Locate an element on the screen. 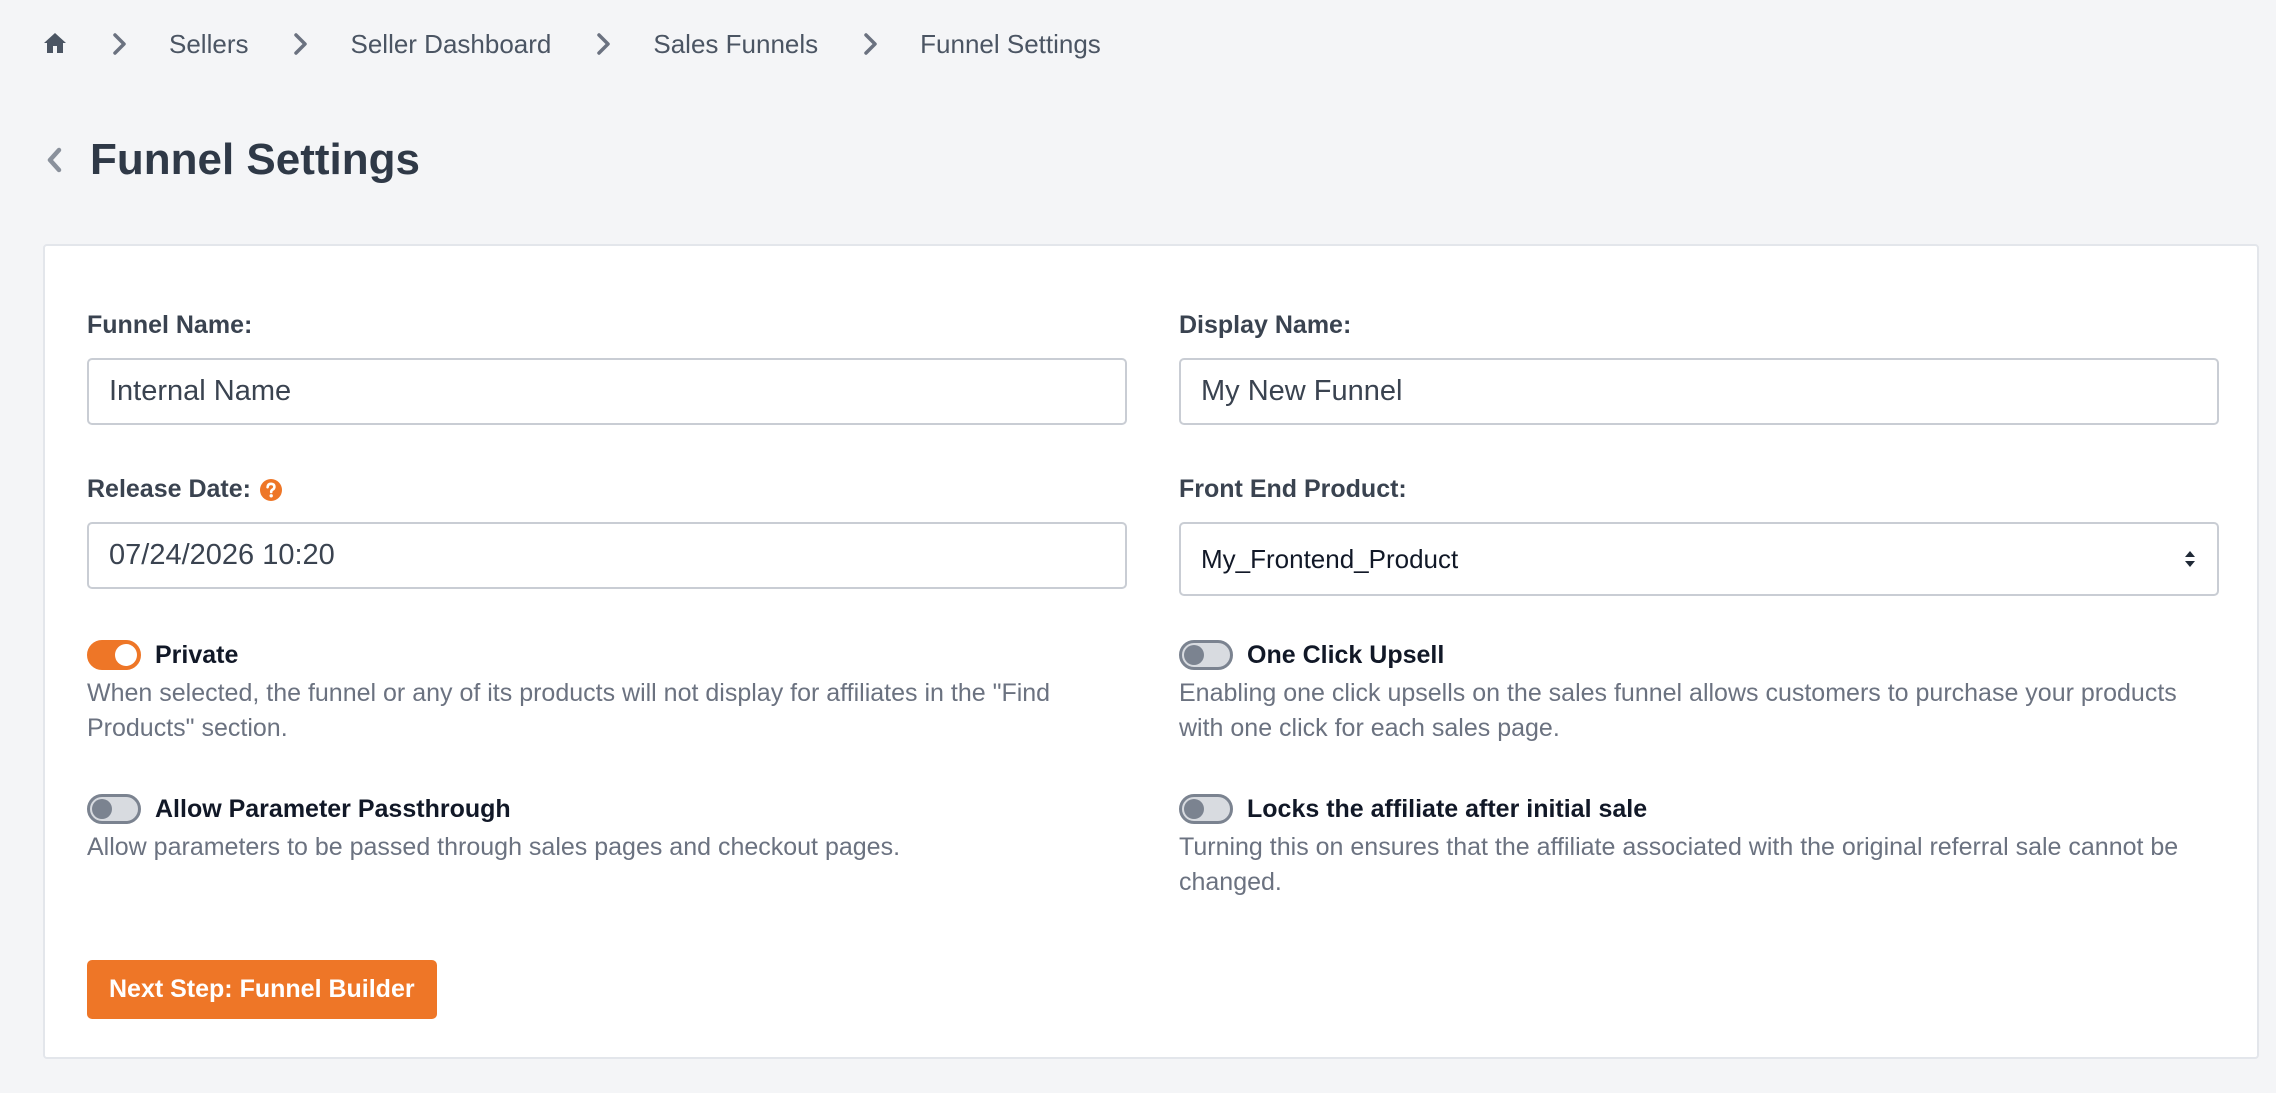 This screenshot has width=2276, height=1093. parameter-passthrough-label: Allow Parameter Passthrough is located at coordinates (333, 808).